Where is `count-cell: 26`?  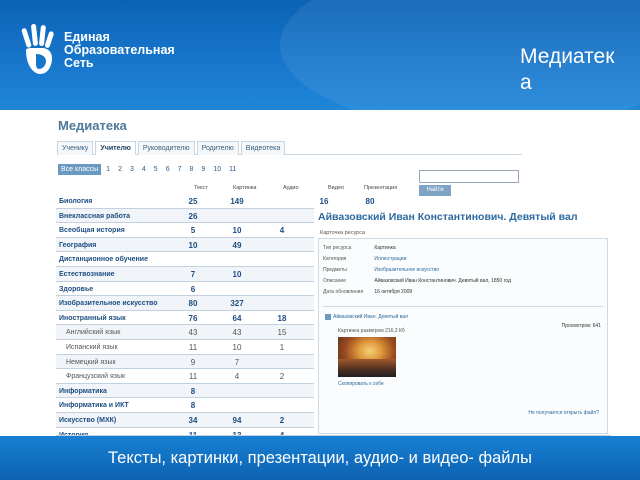 count-cell: 26 is located at coordinates (193, 216).